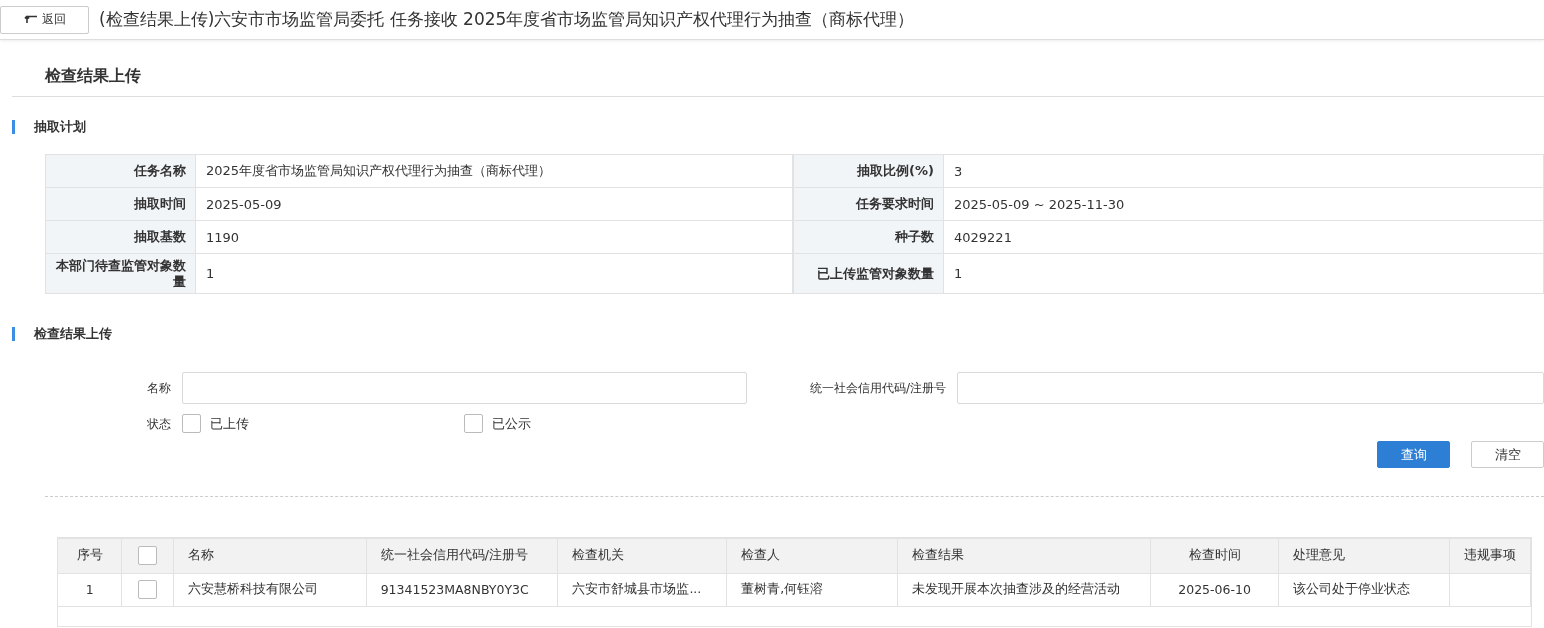 This screenshot has height=628, width=1544. I want to click on info-label: 抽取基数, so click(121, 237).